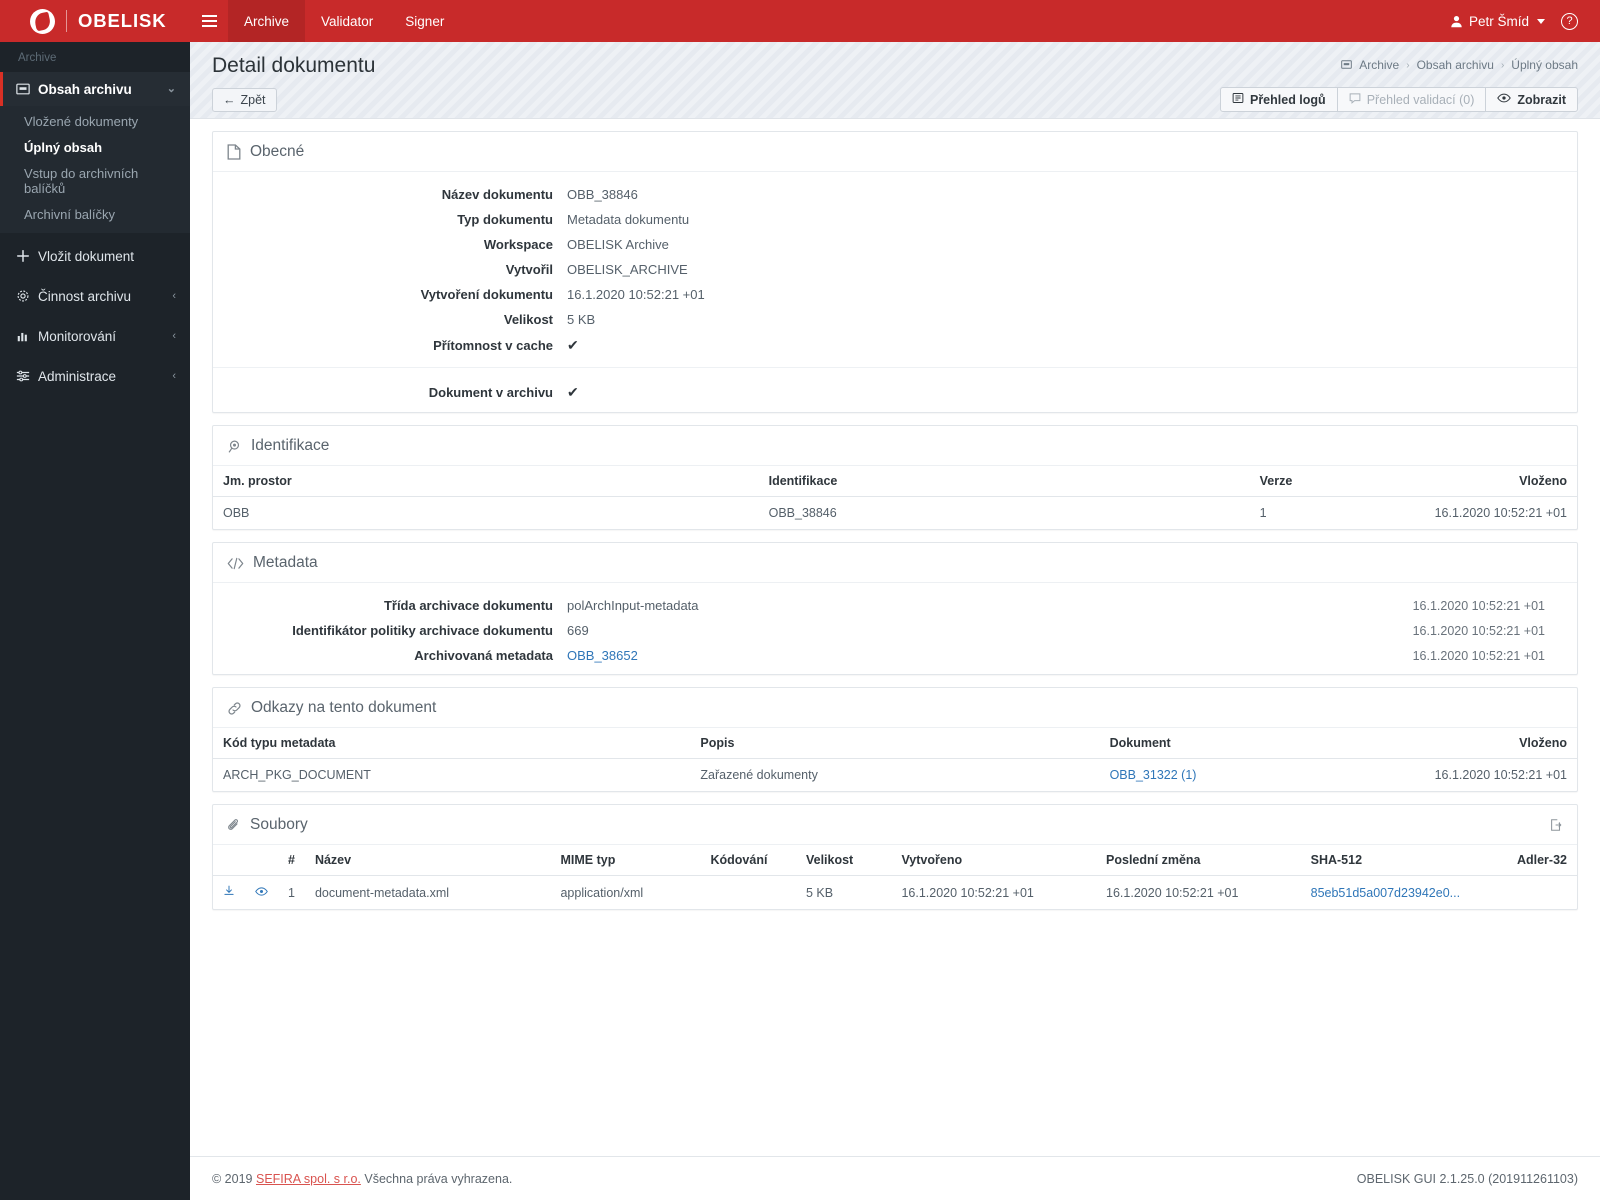 Image resolution: width=1600 pixels, height=1200 pixels. What do you see at coordinates (452, 743) in the screenshot?
I see `column-kod-typu-metadata: Kód typu metadata` at bounding box center [452, 743].